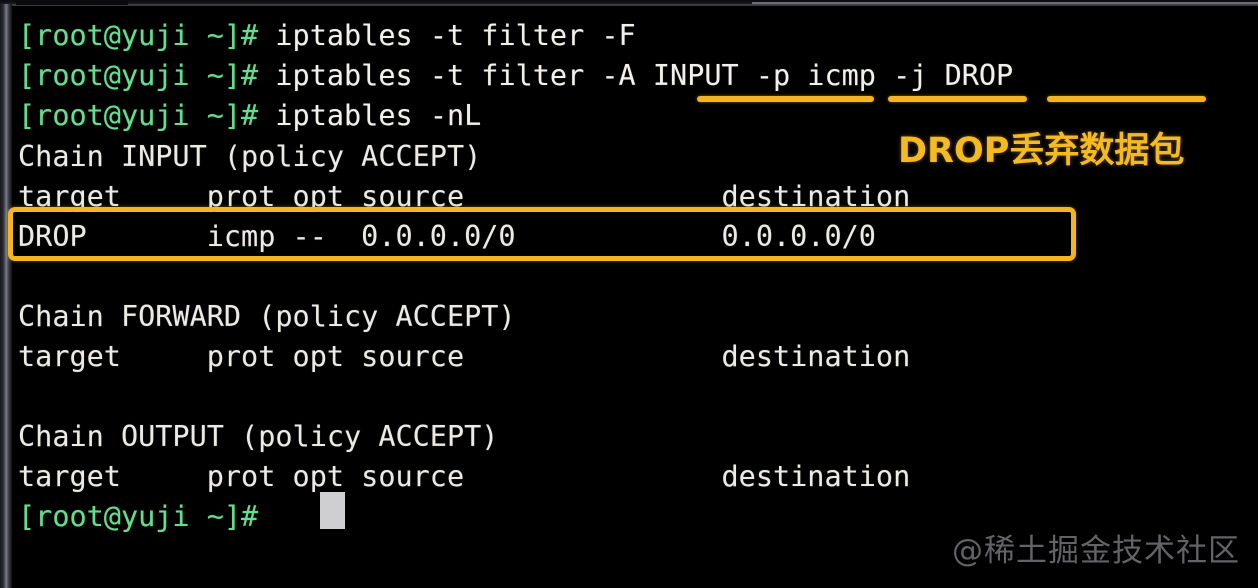  I want to click on chain-output-columns: target prot opt source destination, so click(464, 476).